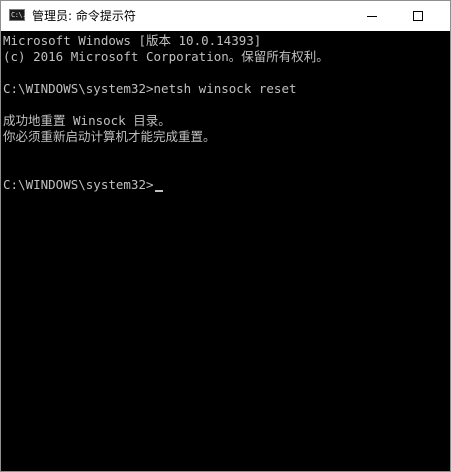  What do you see at coordinates (78, 184) in the screenshot?
I see `console-prompt: C:\WINDOWS\system32>` at bounding box center [78, 184].